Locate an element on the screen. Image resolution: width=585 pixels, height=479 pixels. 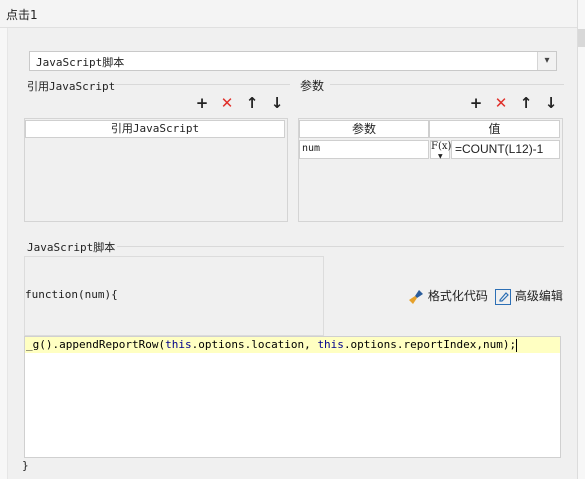
add-param-button: + is located at coordinates (476, 103).